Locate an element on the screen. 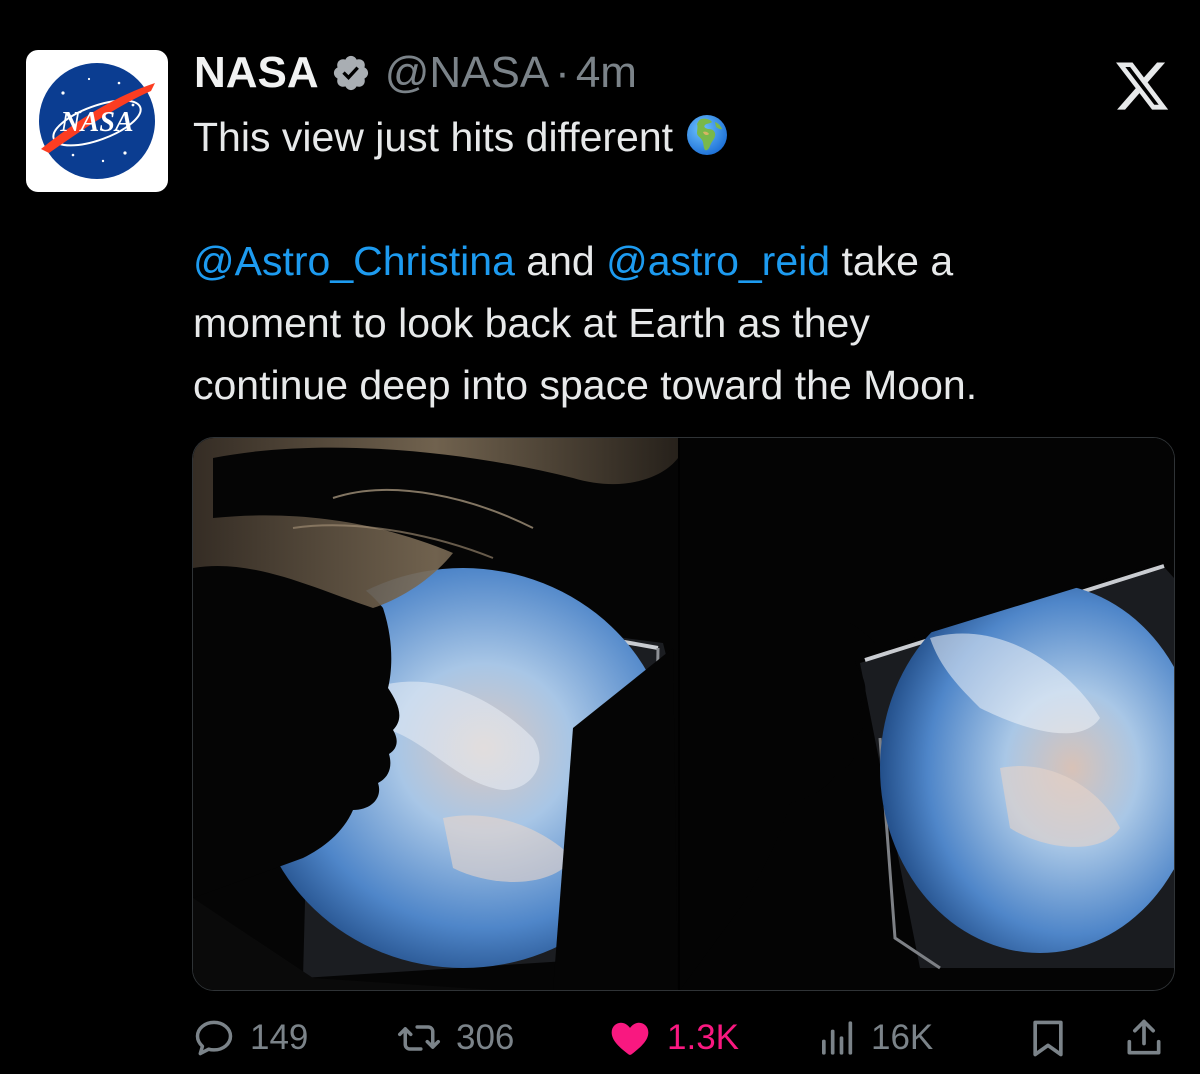  repost-count: 306 is located at coordinates (485, 1037).